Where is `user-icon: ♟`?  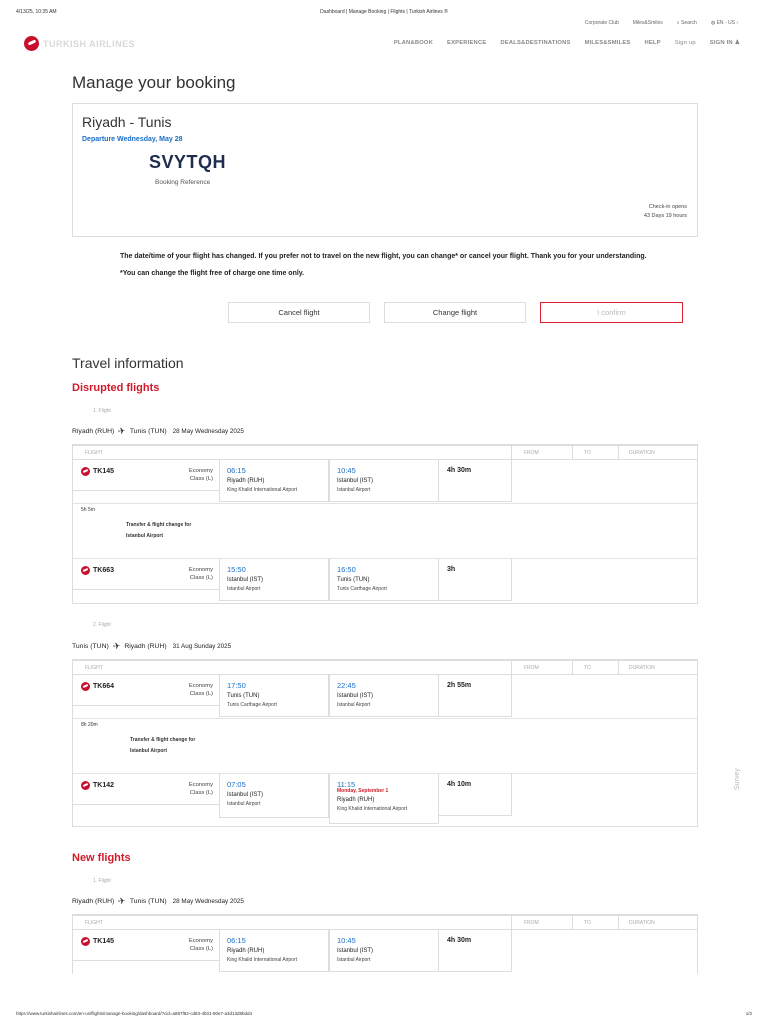
user-icon: ♟ is located at coordinates (737, 43).